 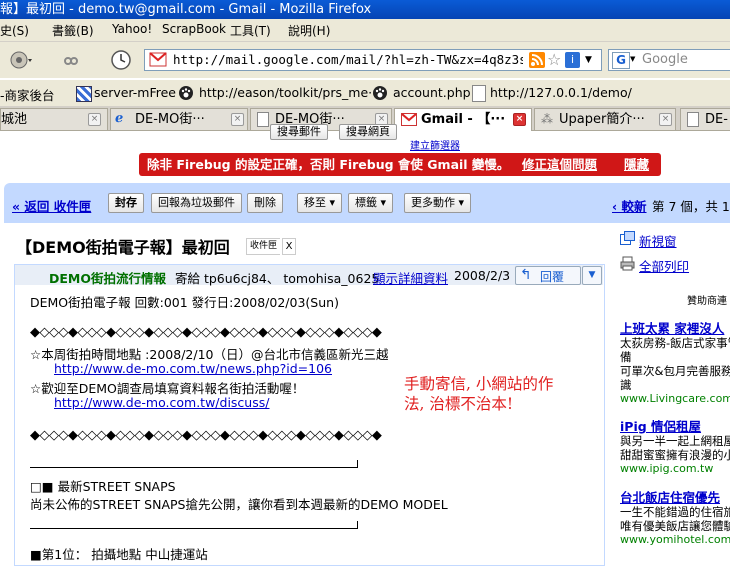 What do you see at coordinates (629, 205) in the screenshot?
I see `newer-message-link: ‹ 較新` at bounding box center [629, 205].